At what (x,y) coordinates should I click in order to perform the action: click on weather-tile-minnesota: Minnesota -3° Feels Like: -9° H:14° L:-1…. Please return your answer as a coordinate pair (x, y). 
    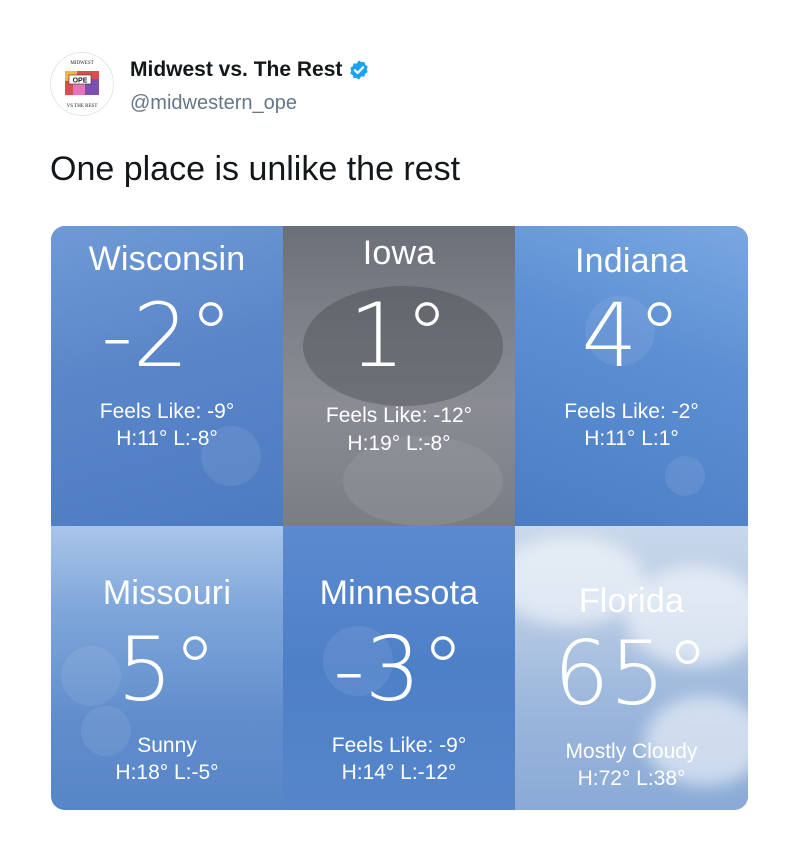
    Looking at the image, I should click on (399, 668).